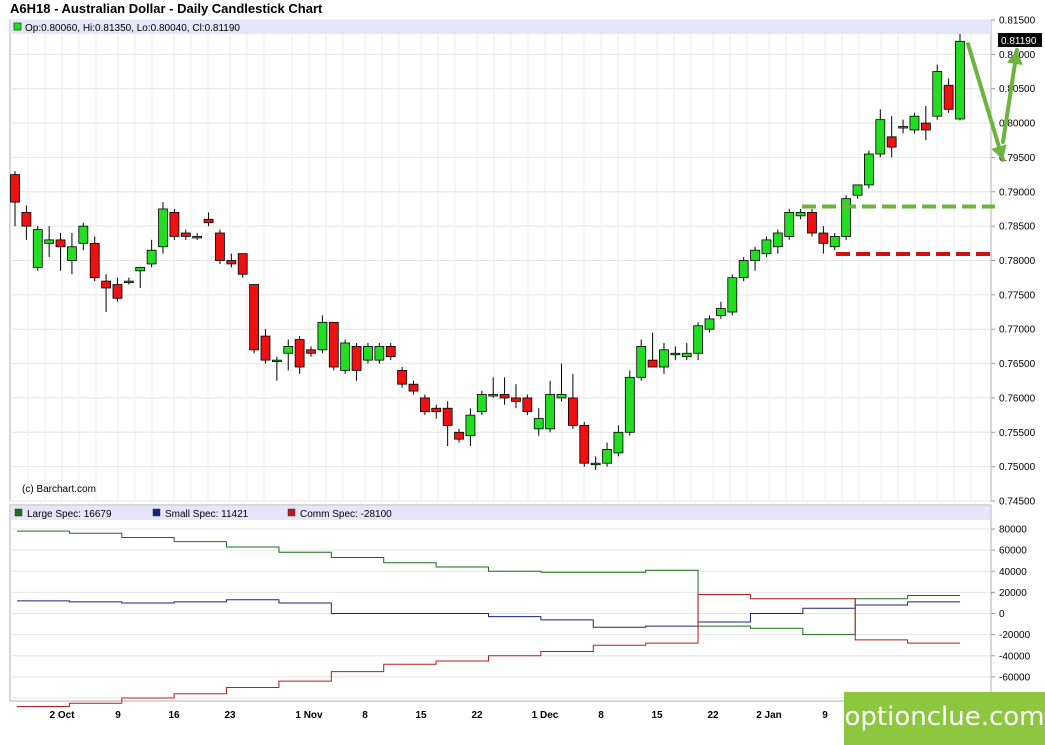  I want to click on legend-entry: Comm Spec: -28100, so click(346, 514).